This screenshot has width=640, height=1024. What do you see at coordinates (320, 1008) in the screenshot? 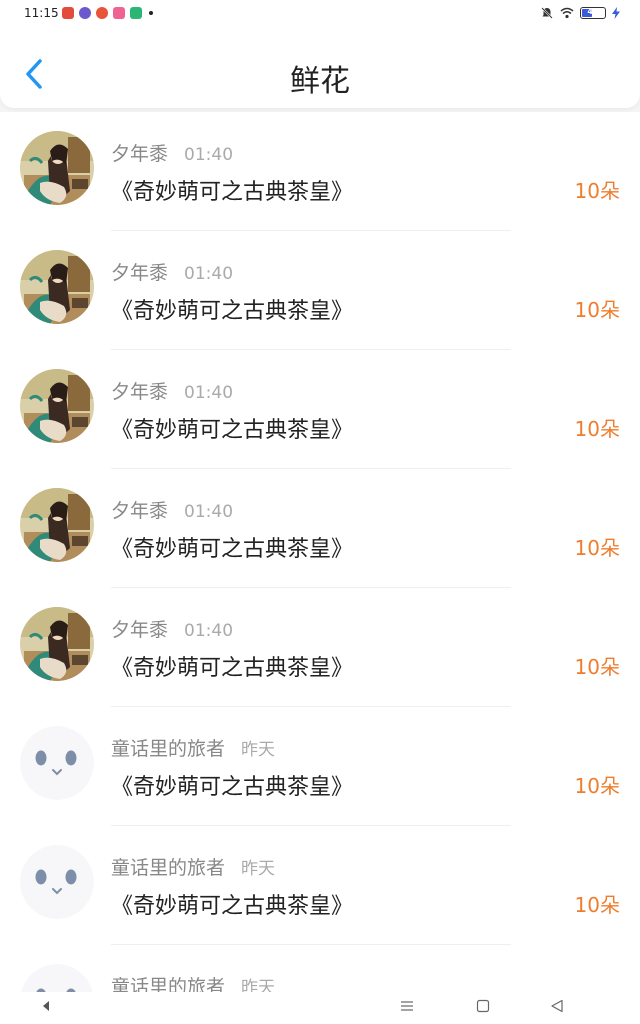
I see `navigation-bar` at bounding box center [320, 1008].